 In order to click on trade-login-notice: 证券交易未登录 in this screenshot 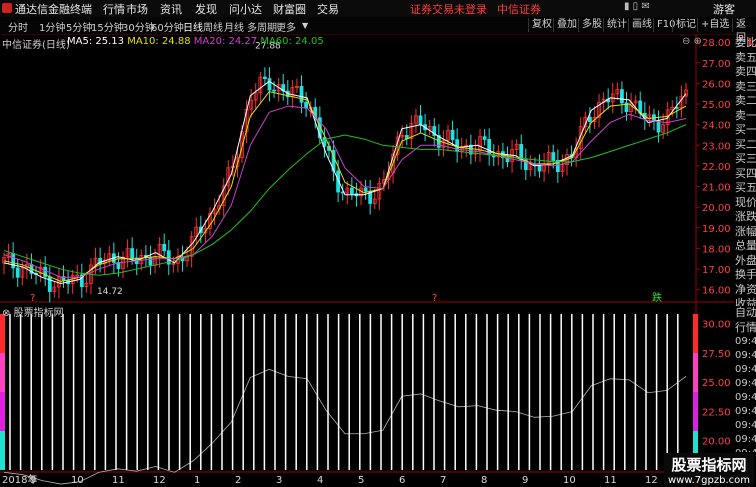, I will do `click(448, 9)`.